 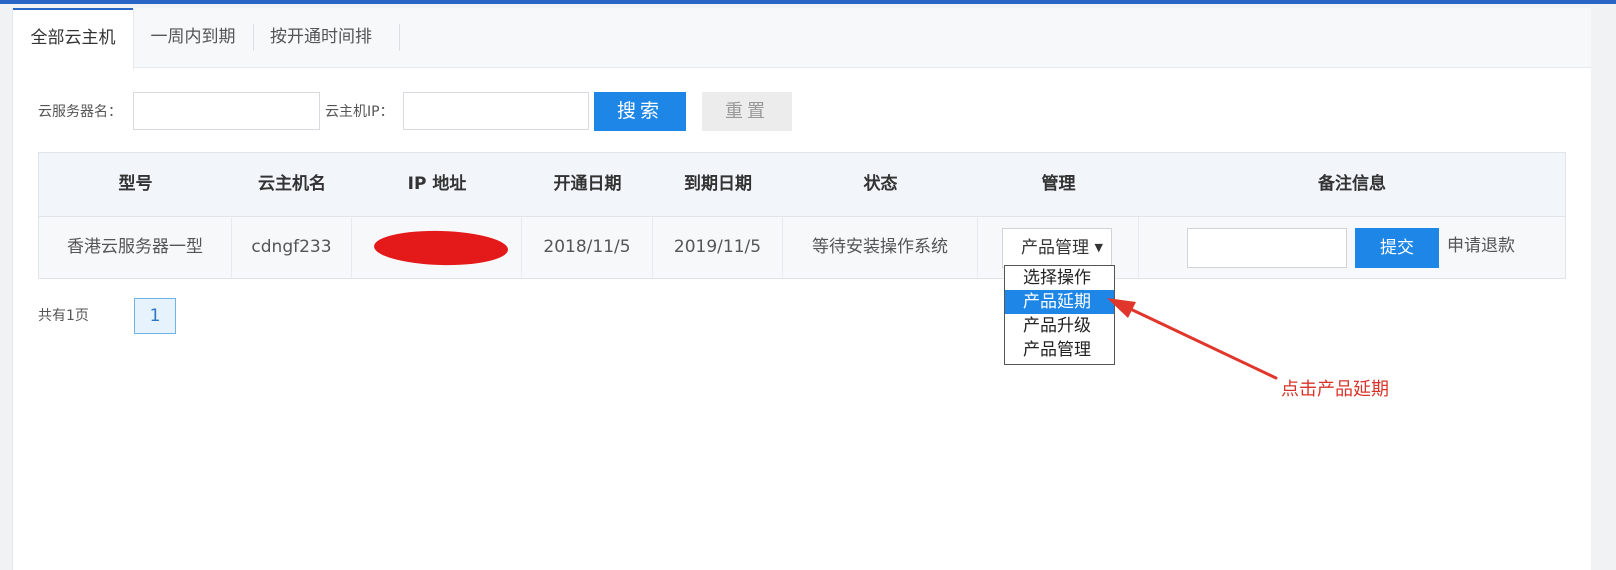 I want to click on cell-ip, so click(x=437, y=247).